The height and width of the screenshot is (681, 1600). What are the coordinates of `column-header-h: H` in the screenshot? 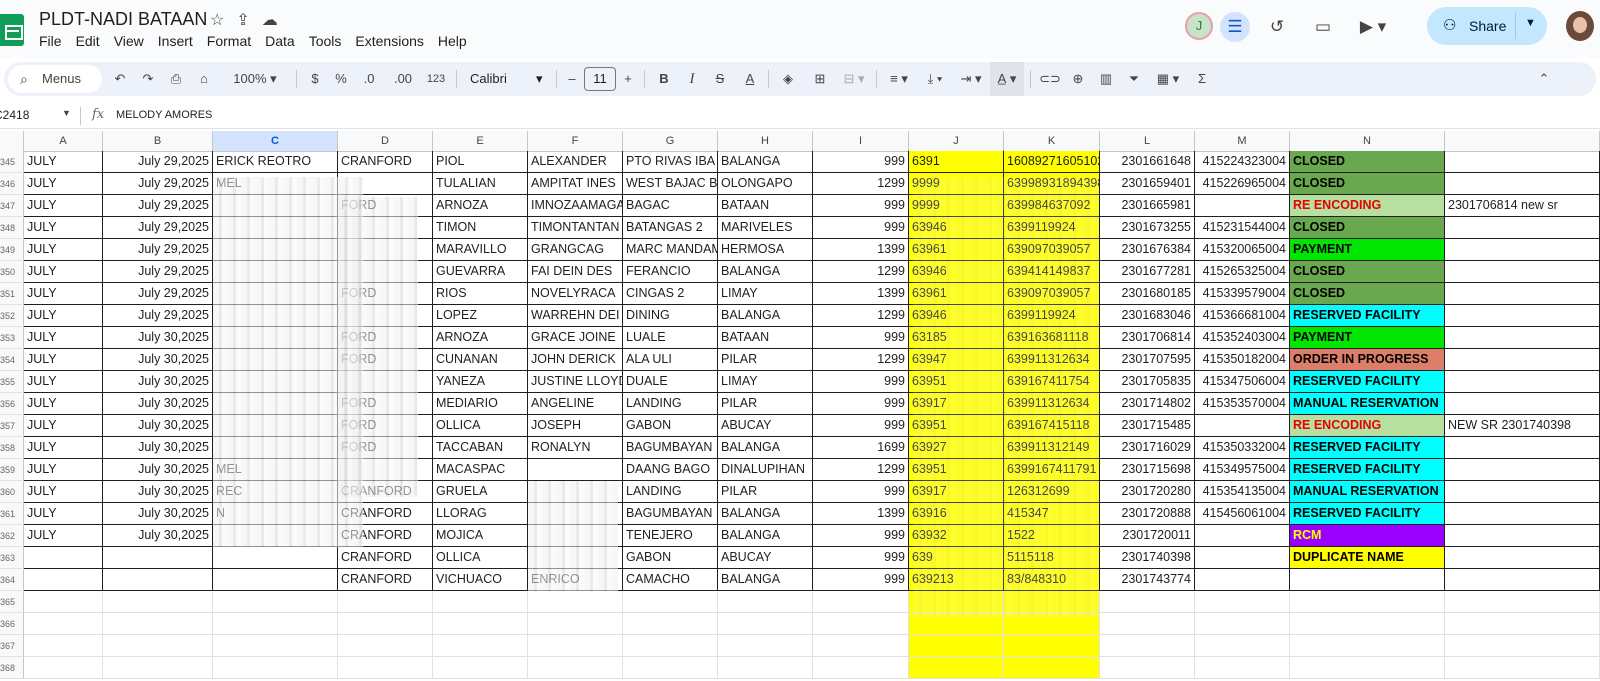 It's located at (765, 141).